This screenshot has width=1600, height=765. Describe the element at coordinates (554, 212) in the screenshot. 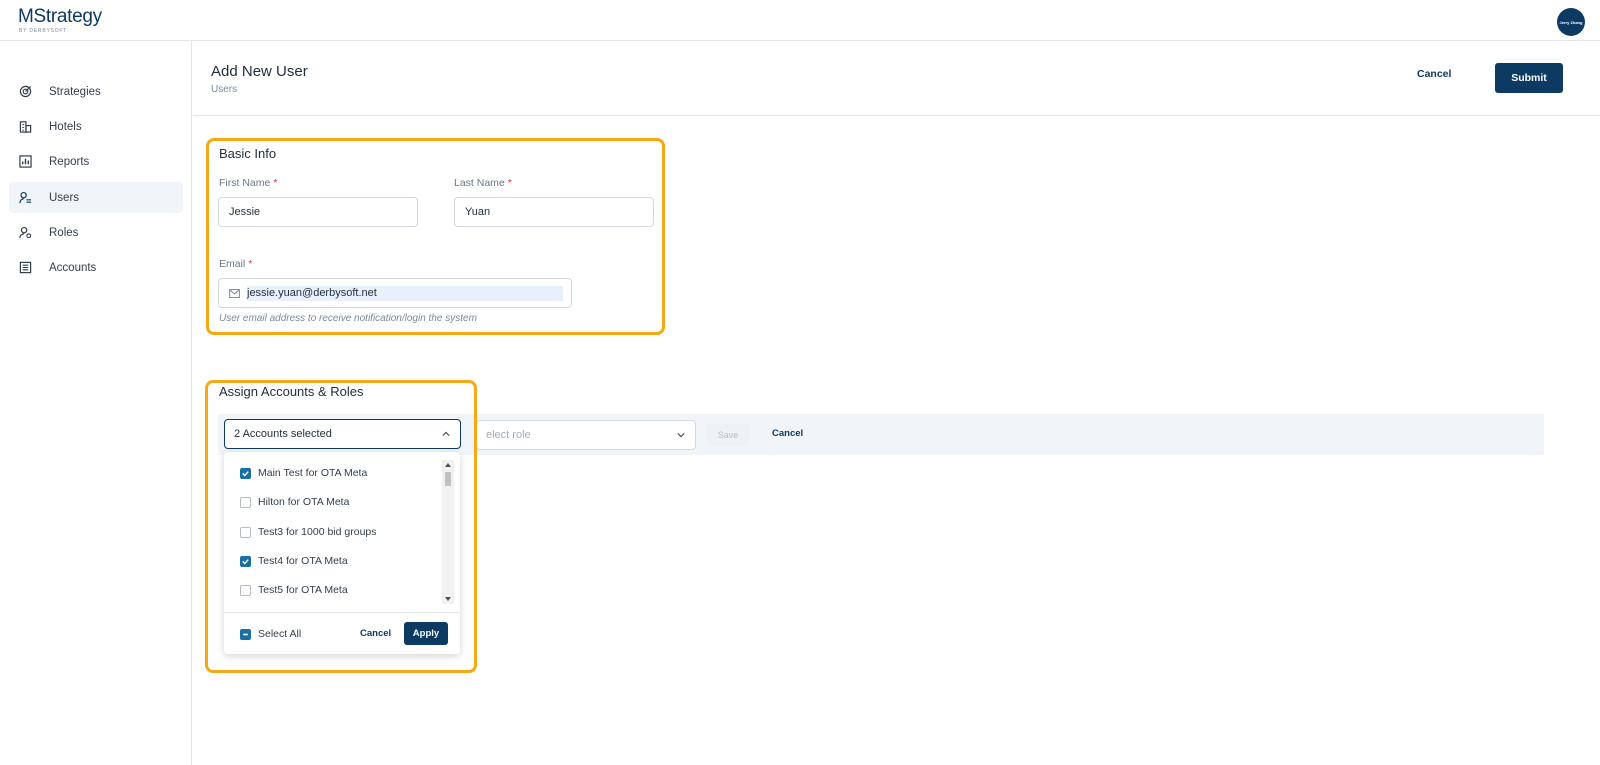

I see `last-name-input: Yuan` at that location.